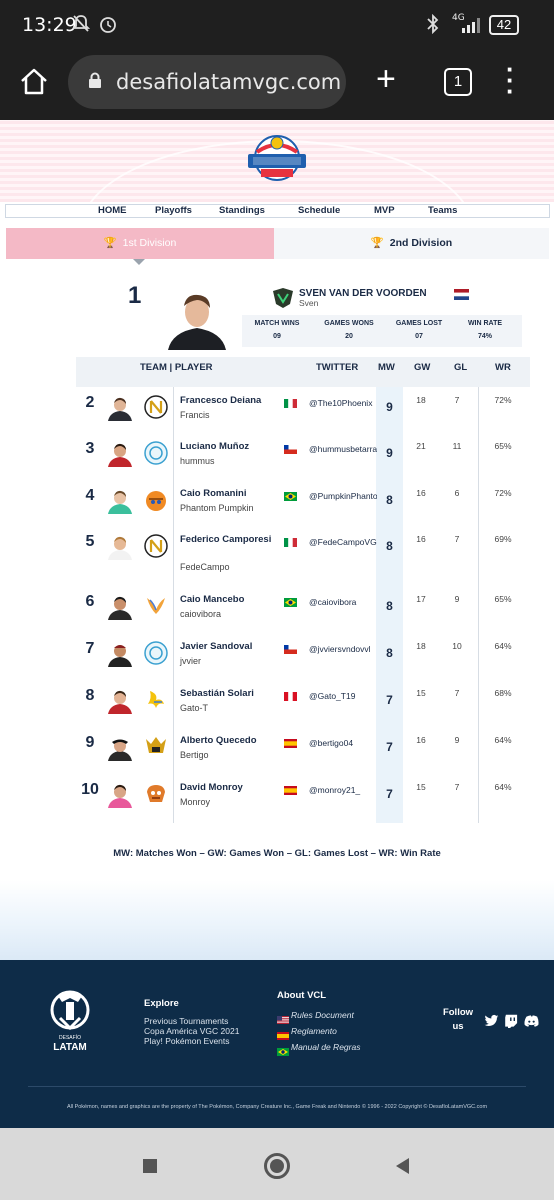 This screenshot has width=554, height=1200. Describe the element at coordinates (386, 79) in the screenshot. I see `new-tab-icon: +` at that location.